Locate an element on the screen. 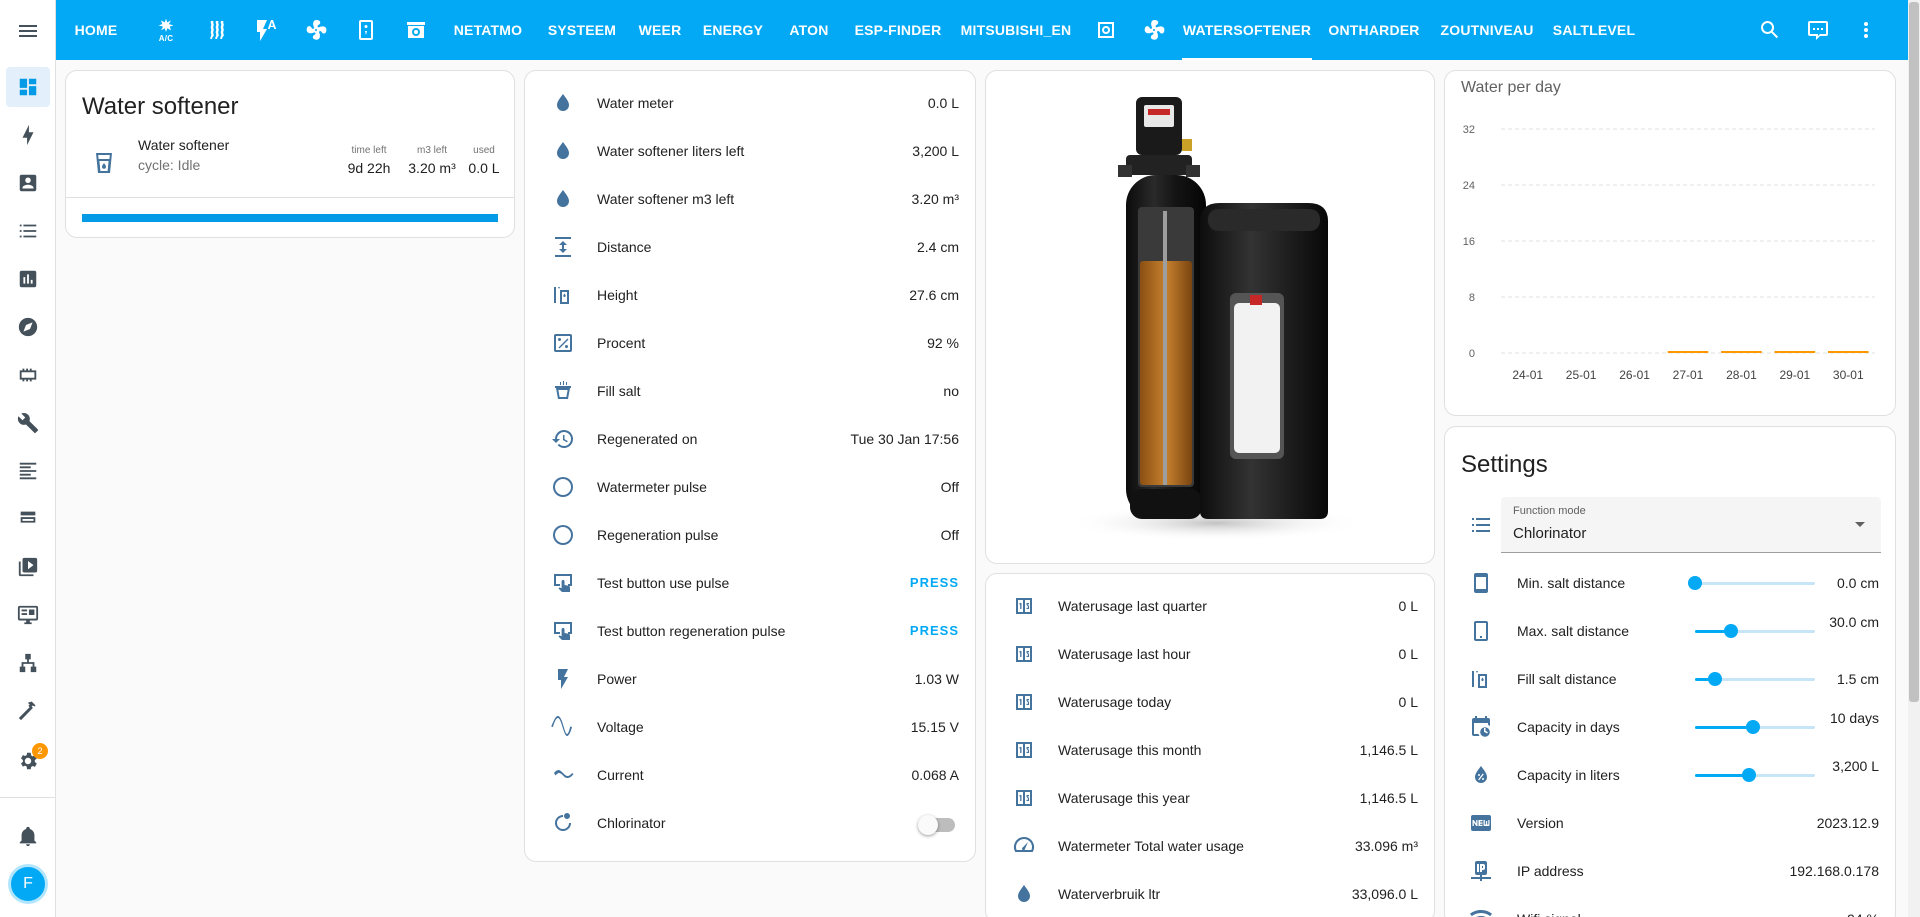 This screenshot has height=917, width=1920. attr-value: 9d 22h is located at coordinates (369, 168).